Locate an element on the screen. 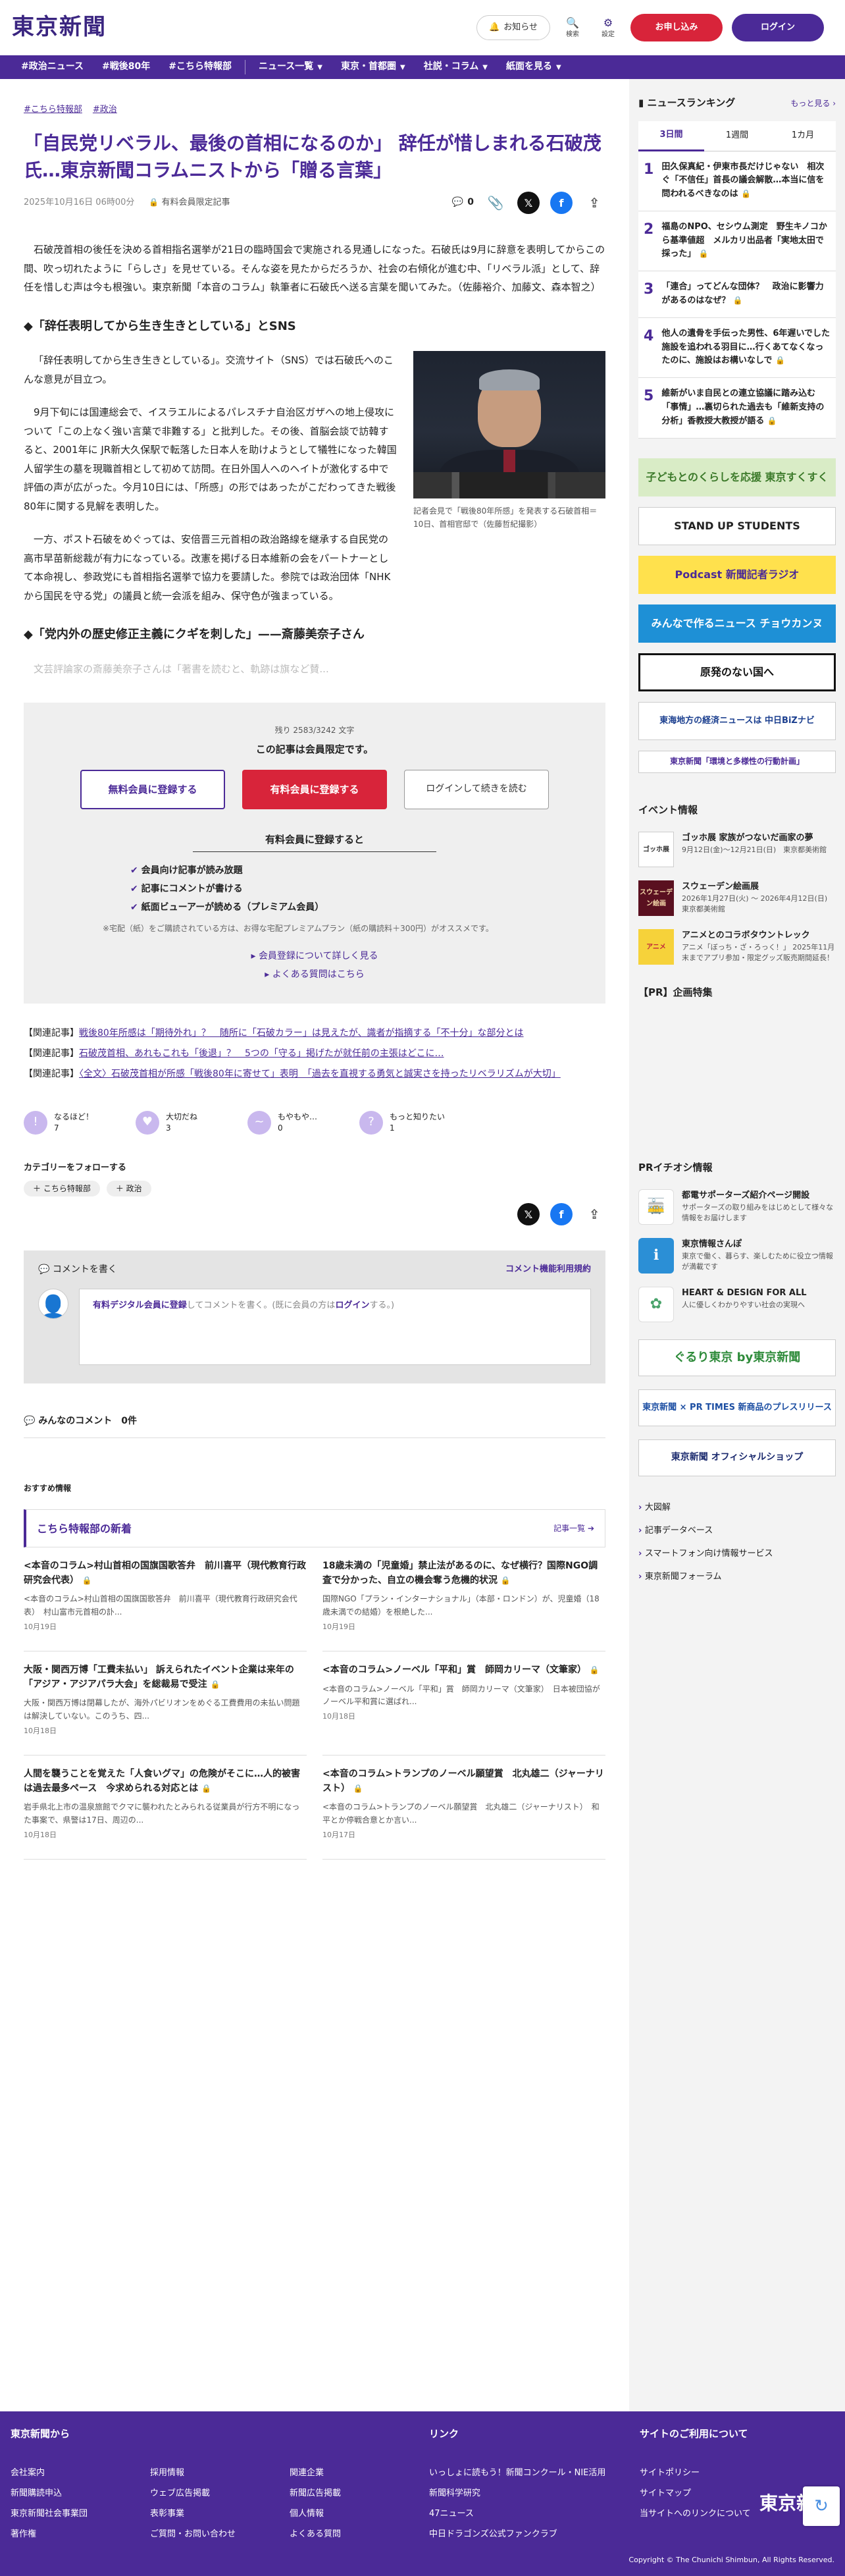  footer-link: 会社案内 is located at coordinates (80, 2473).